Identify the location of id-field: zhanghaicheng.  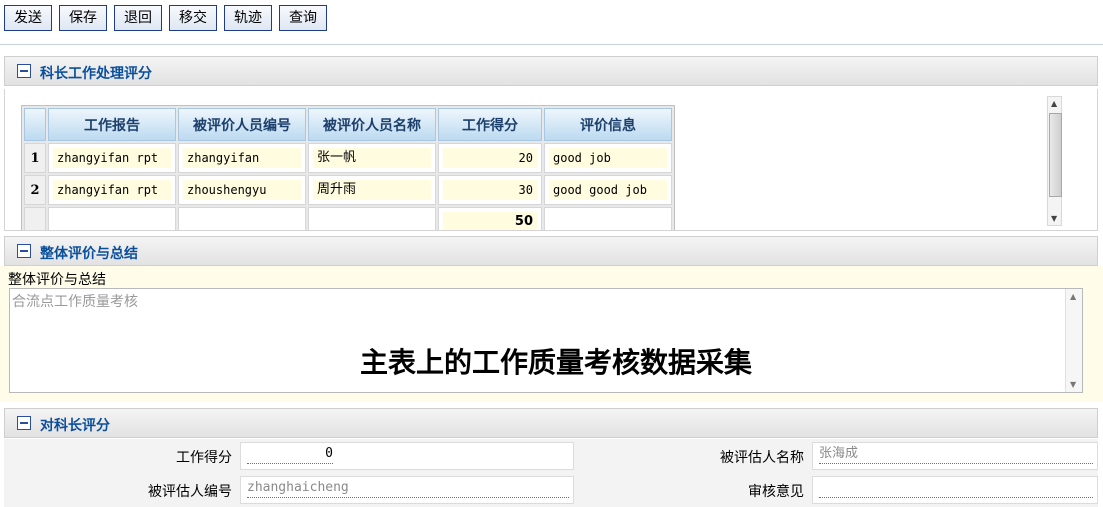
(407, 490).